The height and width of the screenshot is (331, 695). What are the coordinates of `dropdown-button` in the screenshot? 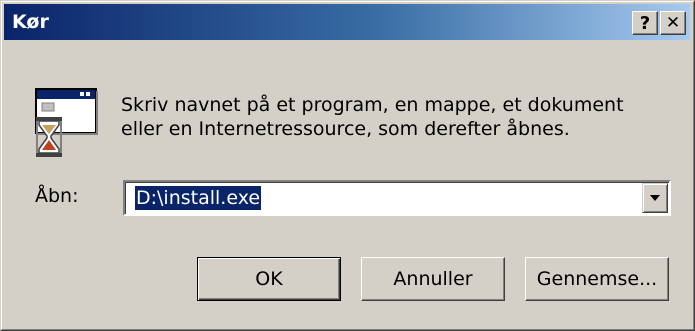 It's located at (655, 198).